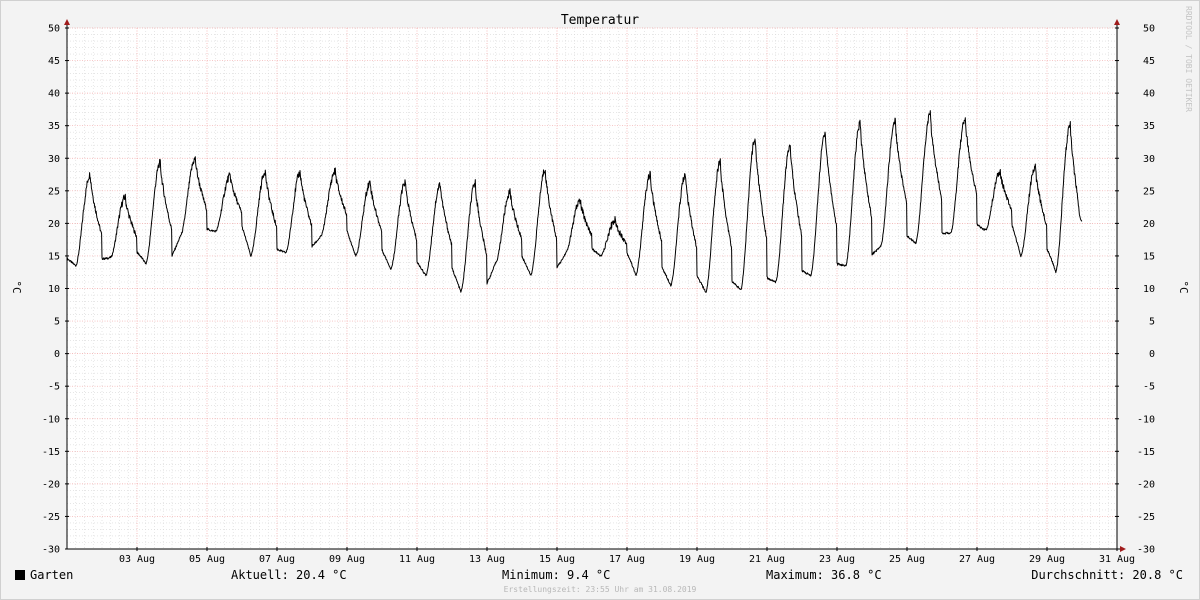  Describe the element at coordinates (137, 559) in the screenshot. I see `x-tick-label: 03 Aug` at that location.